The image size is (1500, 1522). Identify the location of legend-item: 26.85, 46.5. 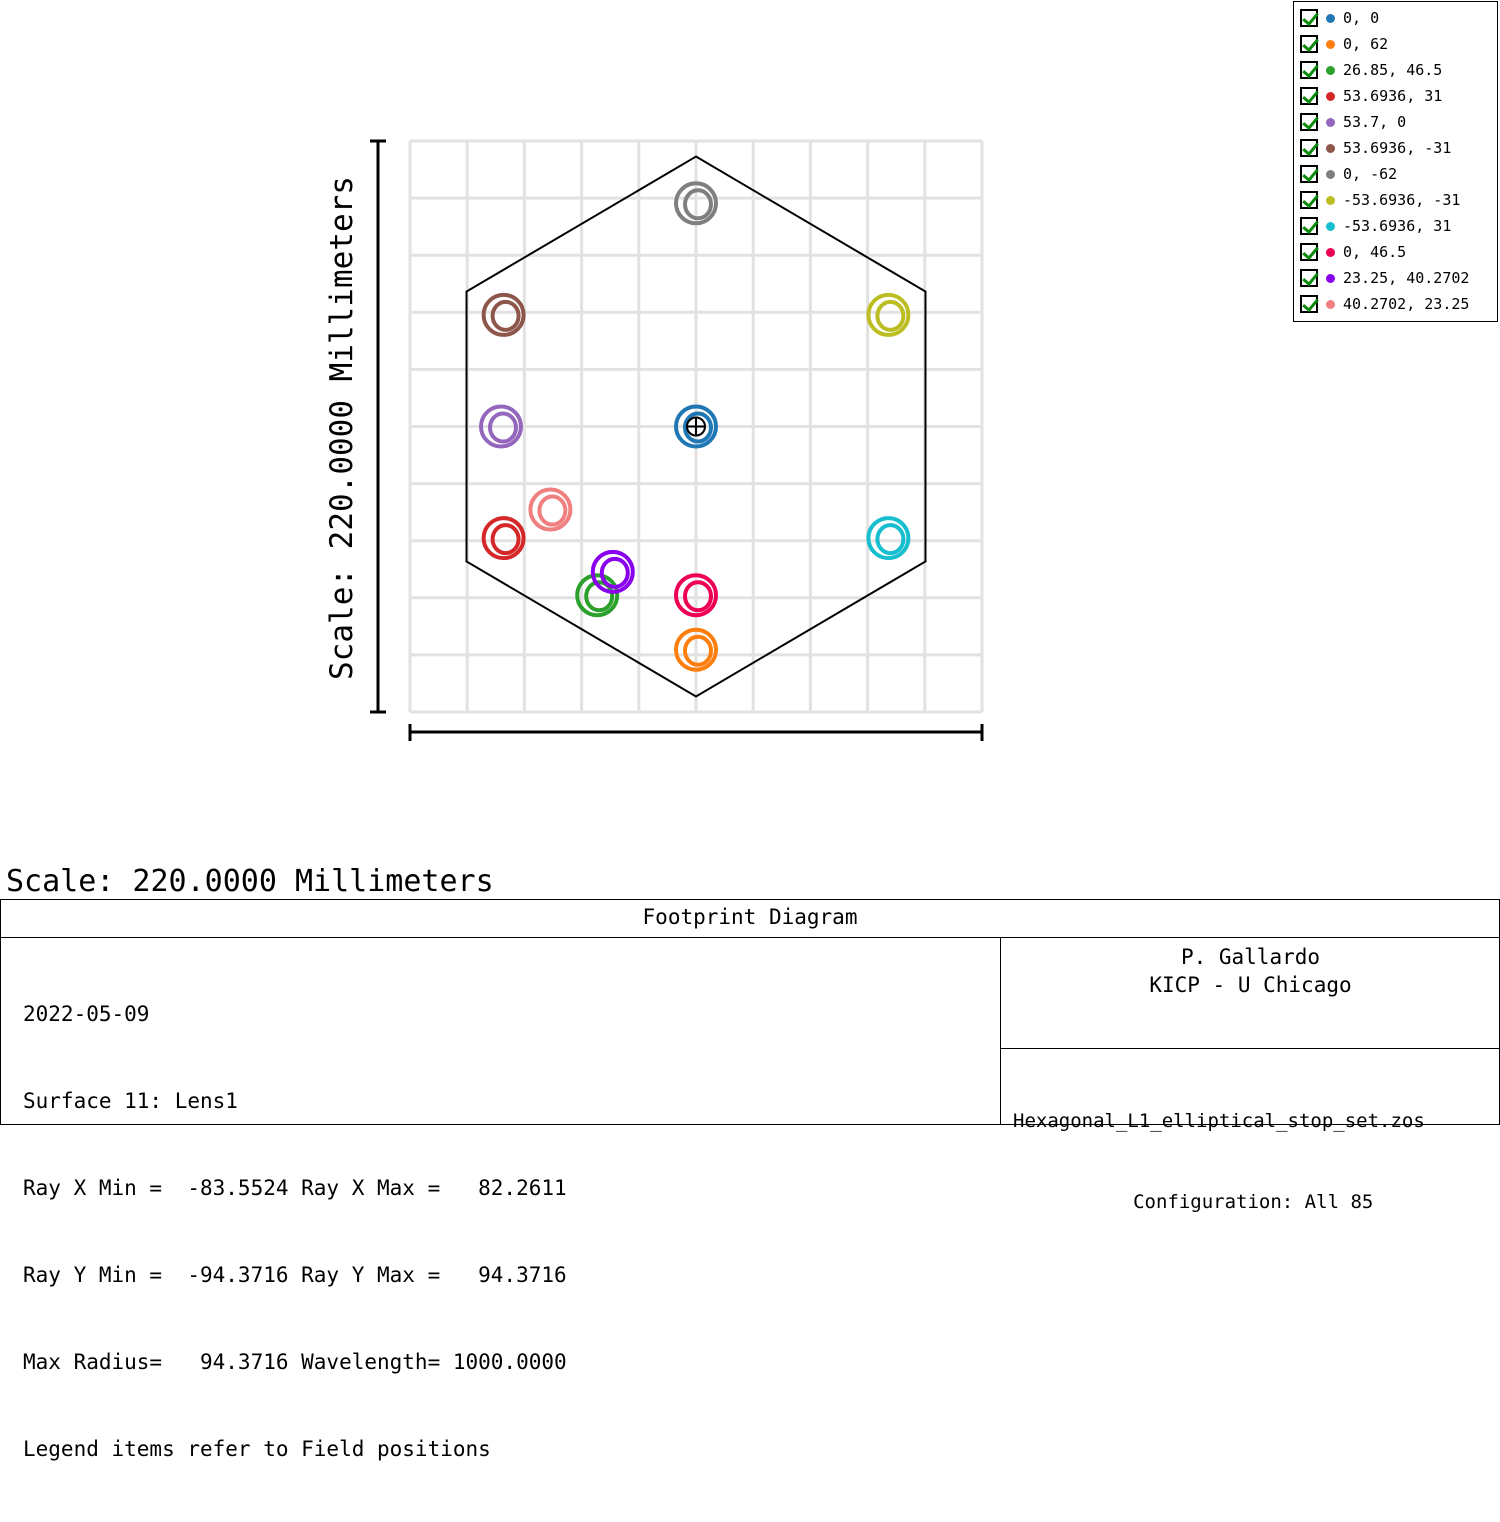
(1371, 70).